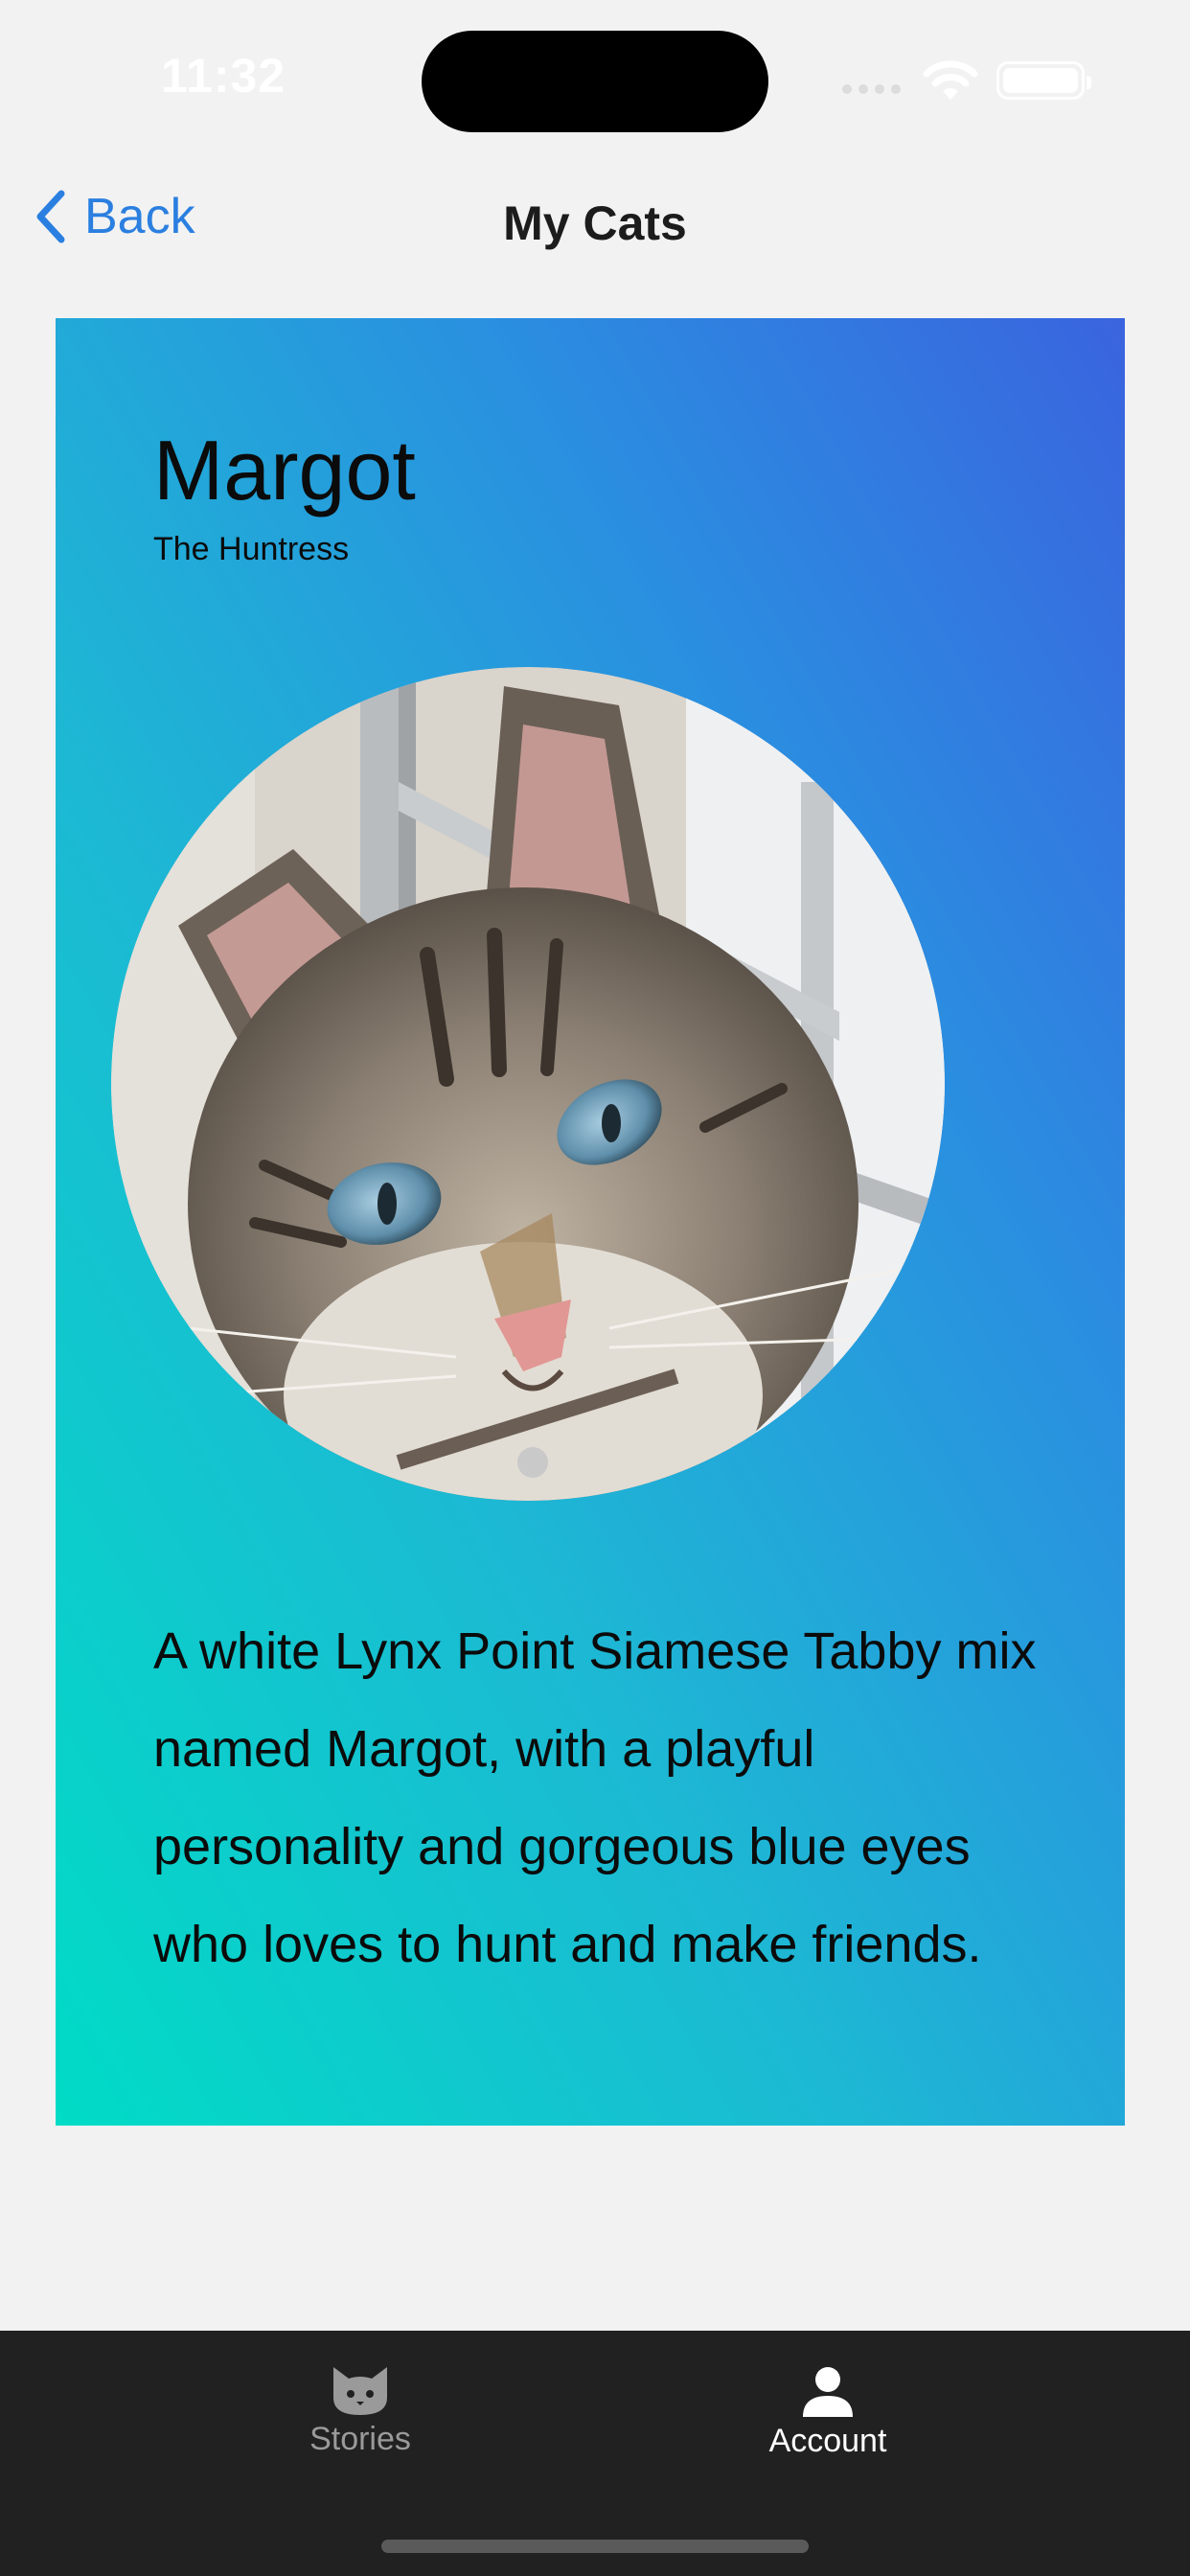  I want to click on tab-bar: Stories Account, so click(595, 2453).